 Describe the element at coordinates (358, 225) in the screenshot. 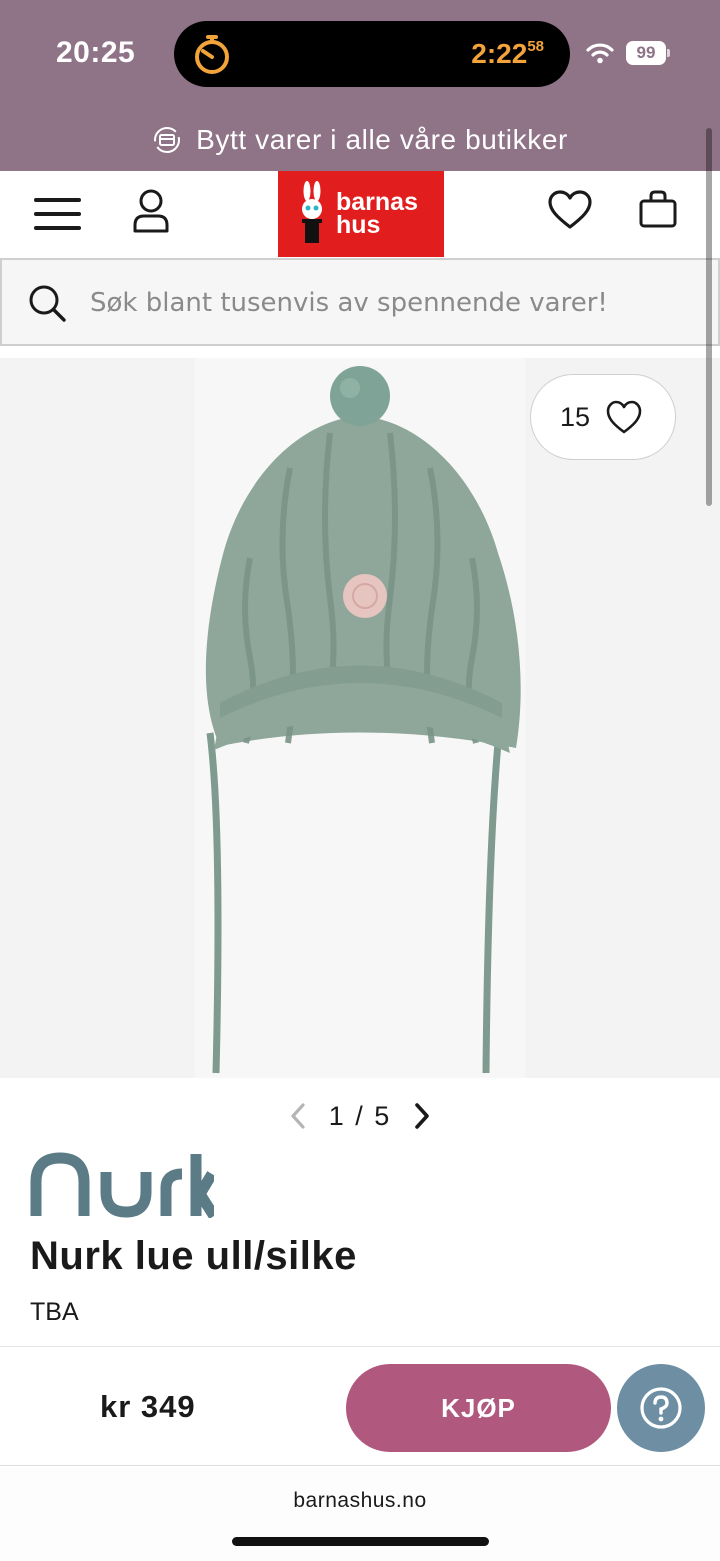

I see `logo-line2: hus` at that location.